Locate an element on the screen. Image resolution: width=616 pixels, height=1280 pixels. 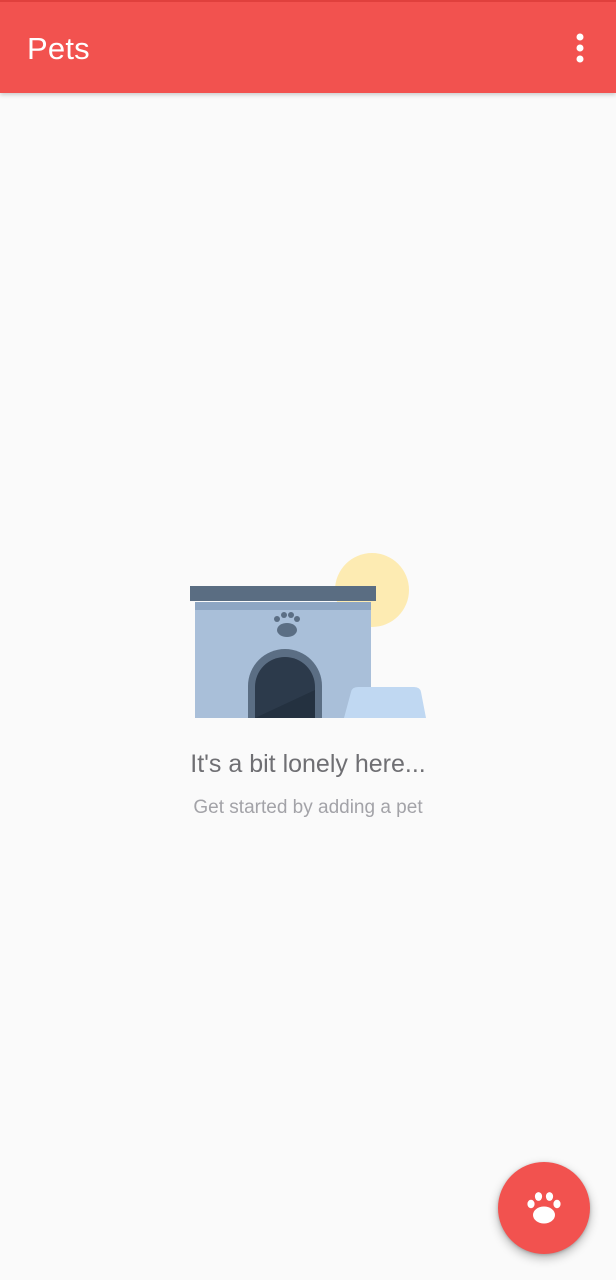
overflow-menu-button is located at coordinates (580, 48).